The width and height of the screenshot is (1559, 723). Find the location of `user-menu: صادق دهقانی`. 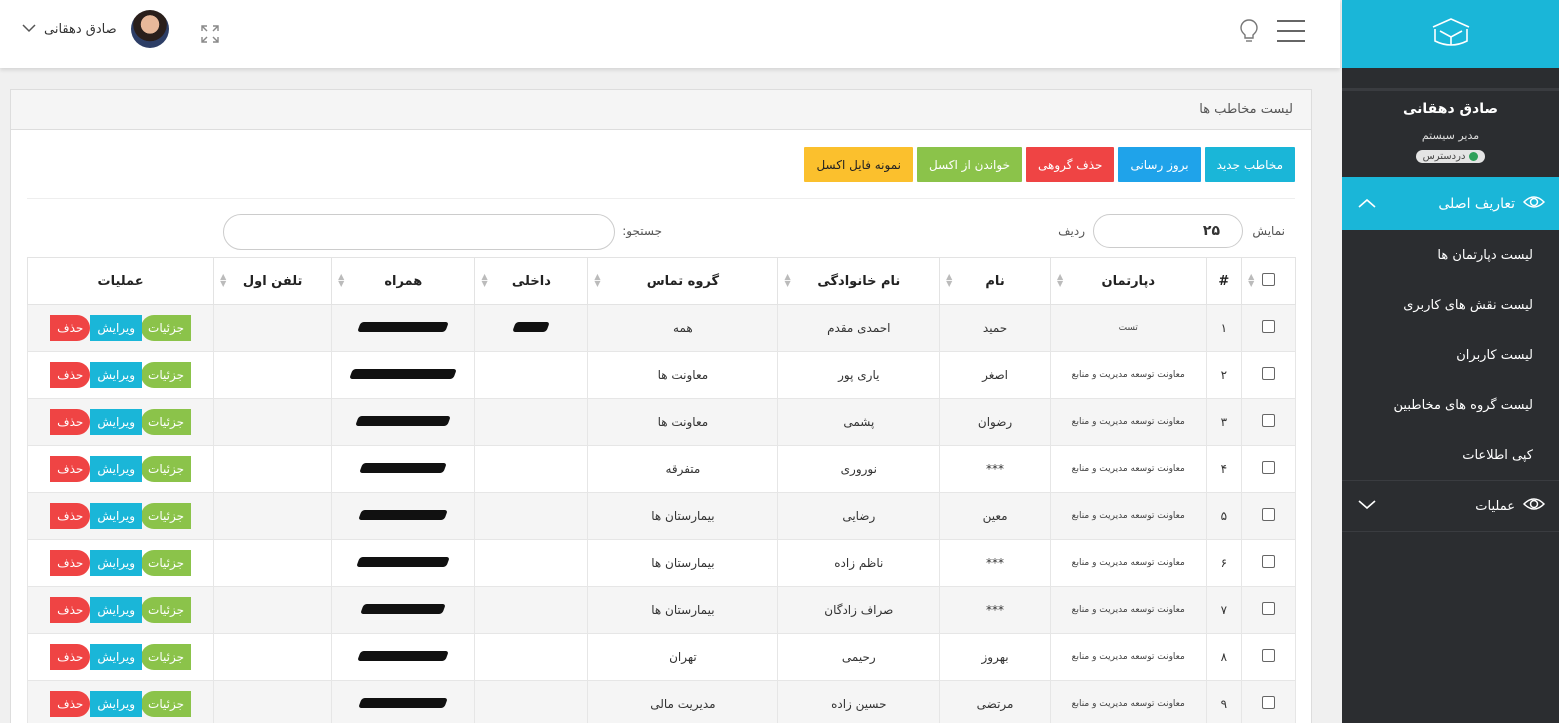

user-menu: صادق دهقانی is located at coordinates (95, 29).